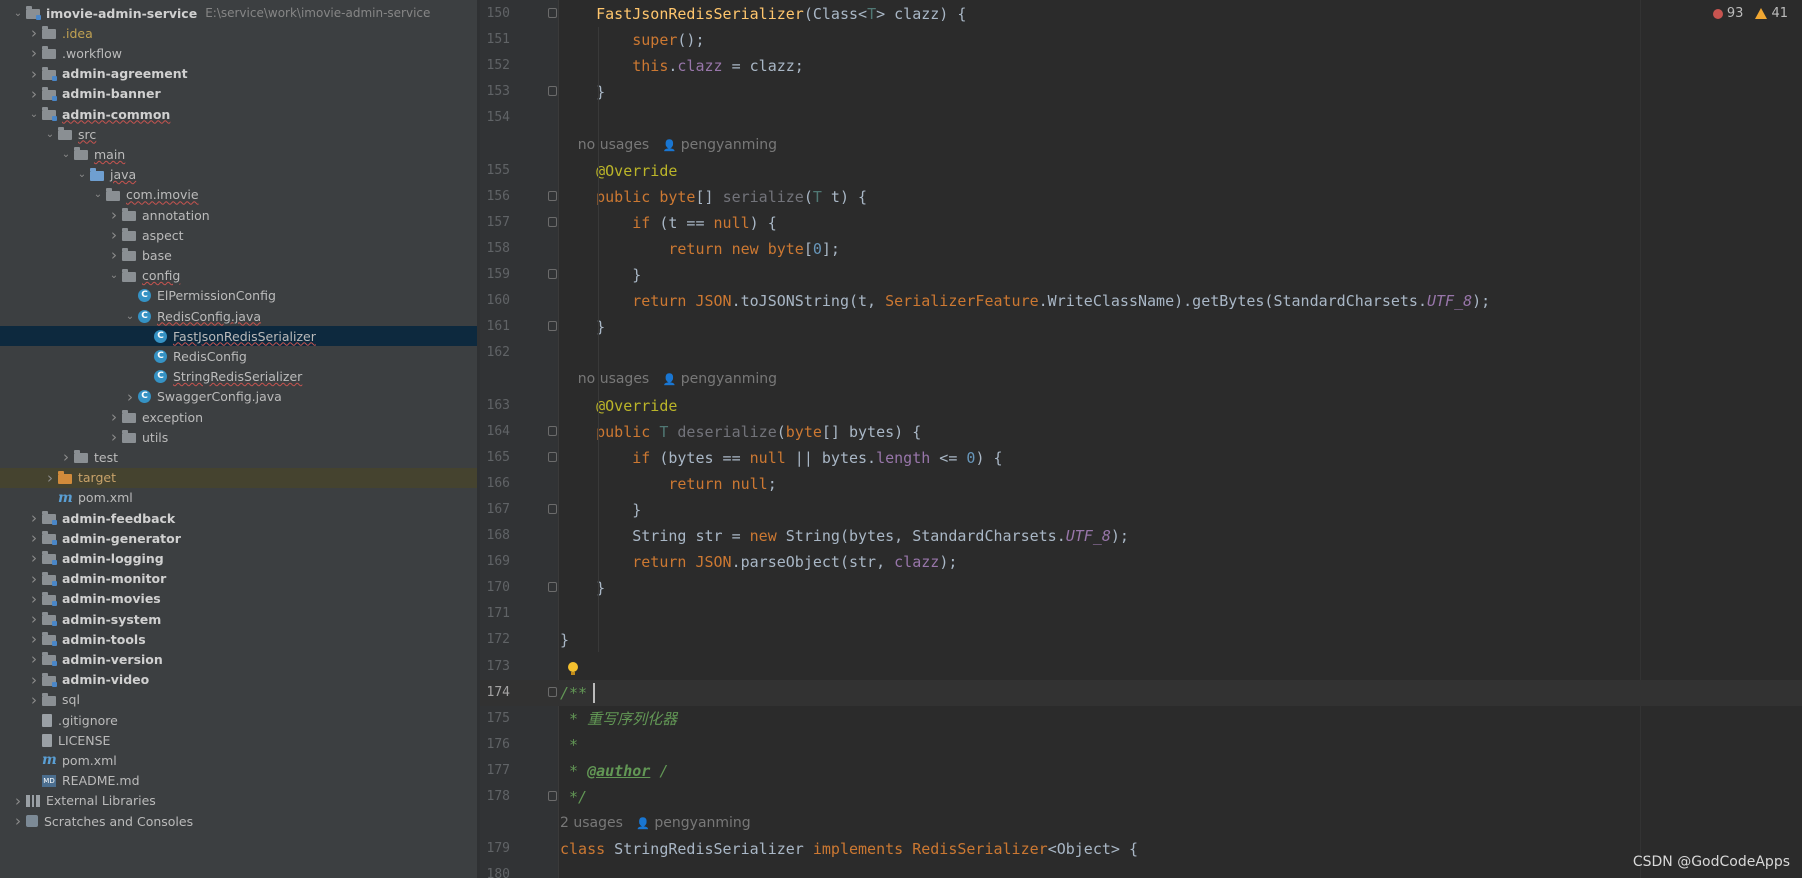  I want to click on code-line: 153 }, so click(1141, 92).